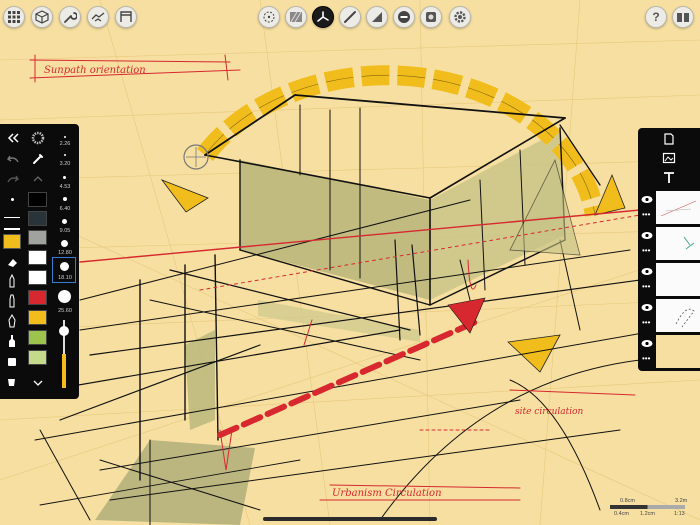 The height and width of the screenshot is (525, 700). I want to click on eyedropper-button, so click(38, 159).